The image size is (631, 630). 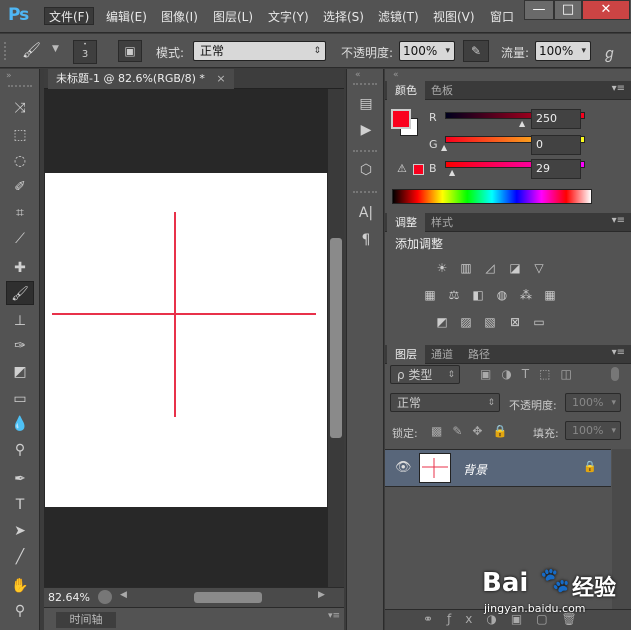 I want to click on layer-row: 👁 背景 🔒, so click(x=498, y=468).